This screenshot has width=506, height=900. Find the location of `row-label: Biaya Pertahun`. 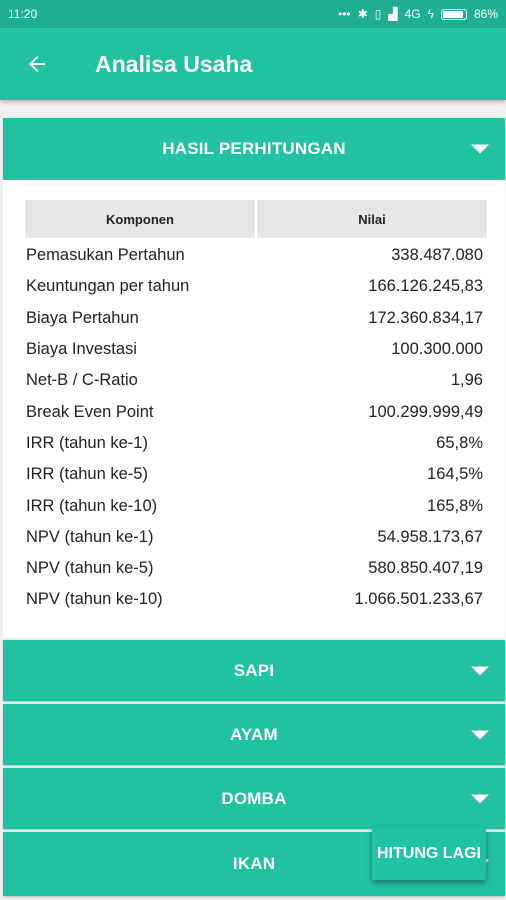

row-label: Biaya Pertahun is located at coordinates (82, 317).